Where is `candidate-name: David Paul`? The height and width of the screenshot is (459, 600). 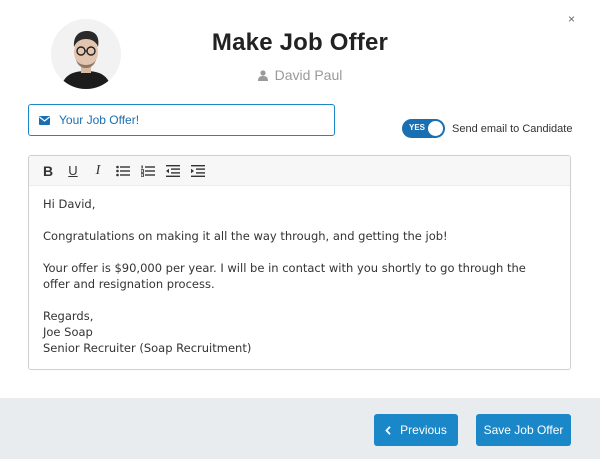 candidate-name: David Paul is located at coordinates (308, 75).